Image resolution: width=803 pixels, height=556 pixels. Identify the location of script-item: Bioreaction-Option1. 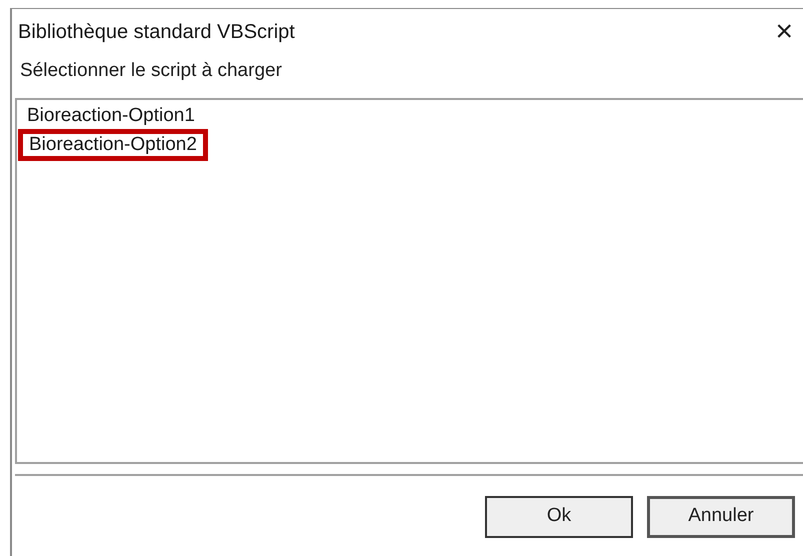
(111, 115).